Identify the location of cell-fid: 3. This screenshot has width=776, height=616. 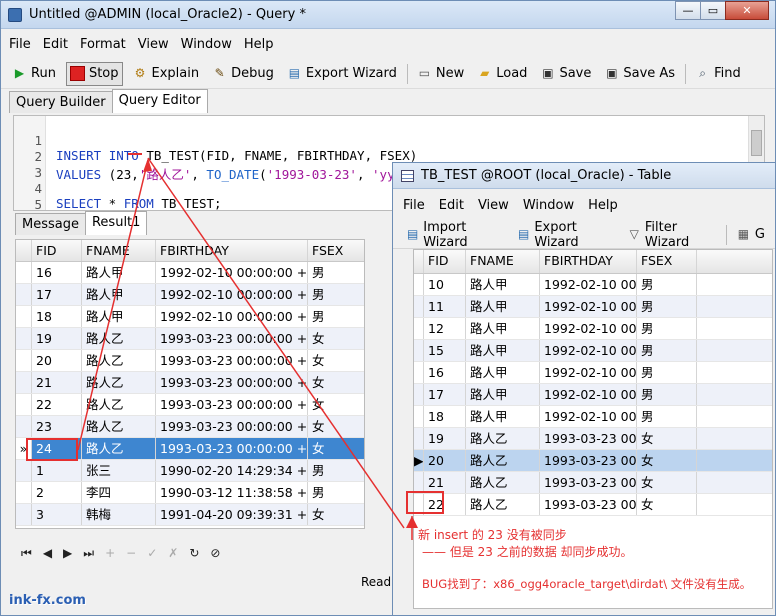
(57, 514).